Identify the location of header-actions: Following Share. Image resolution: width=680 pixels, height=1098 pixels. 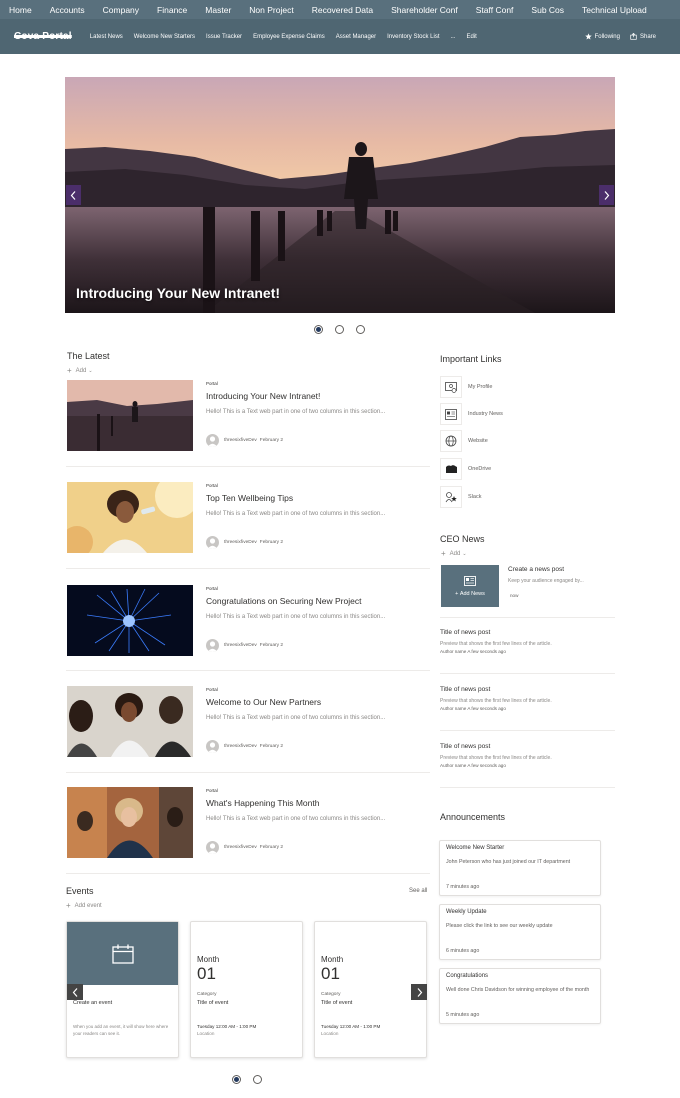
(615, 36).